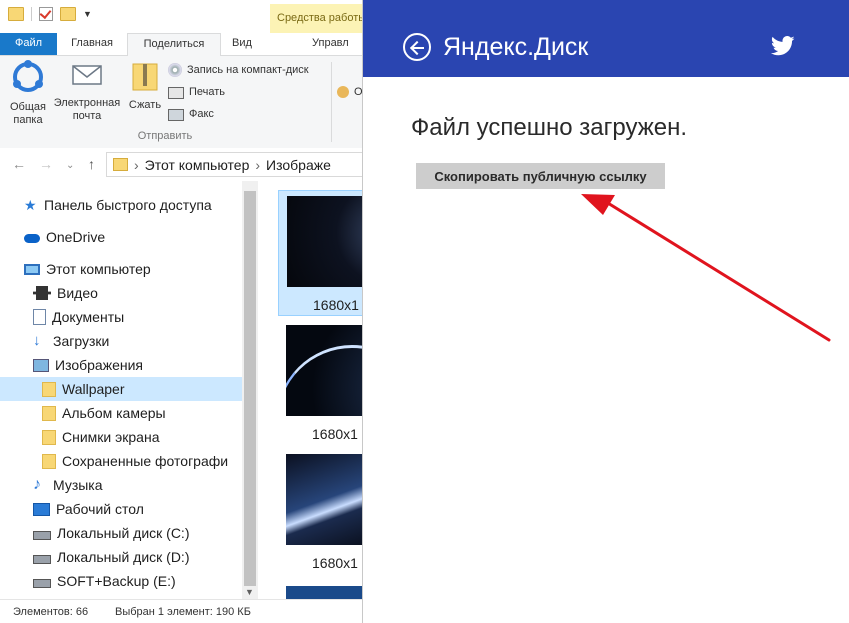 This screenshot has width=849, height=623. I want to click on recent-dropdown-icon: ⌄, so click(70, 165).